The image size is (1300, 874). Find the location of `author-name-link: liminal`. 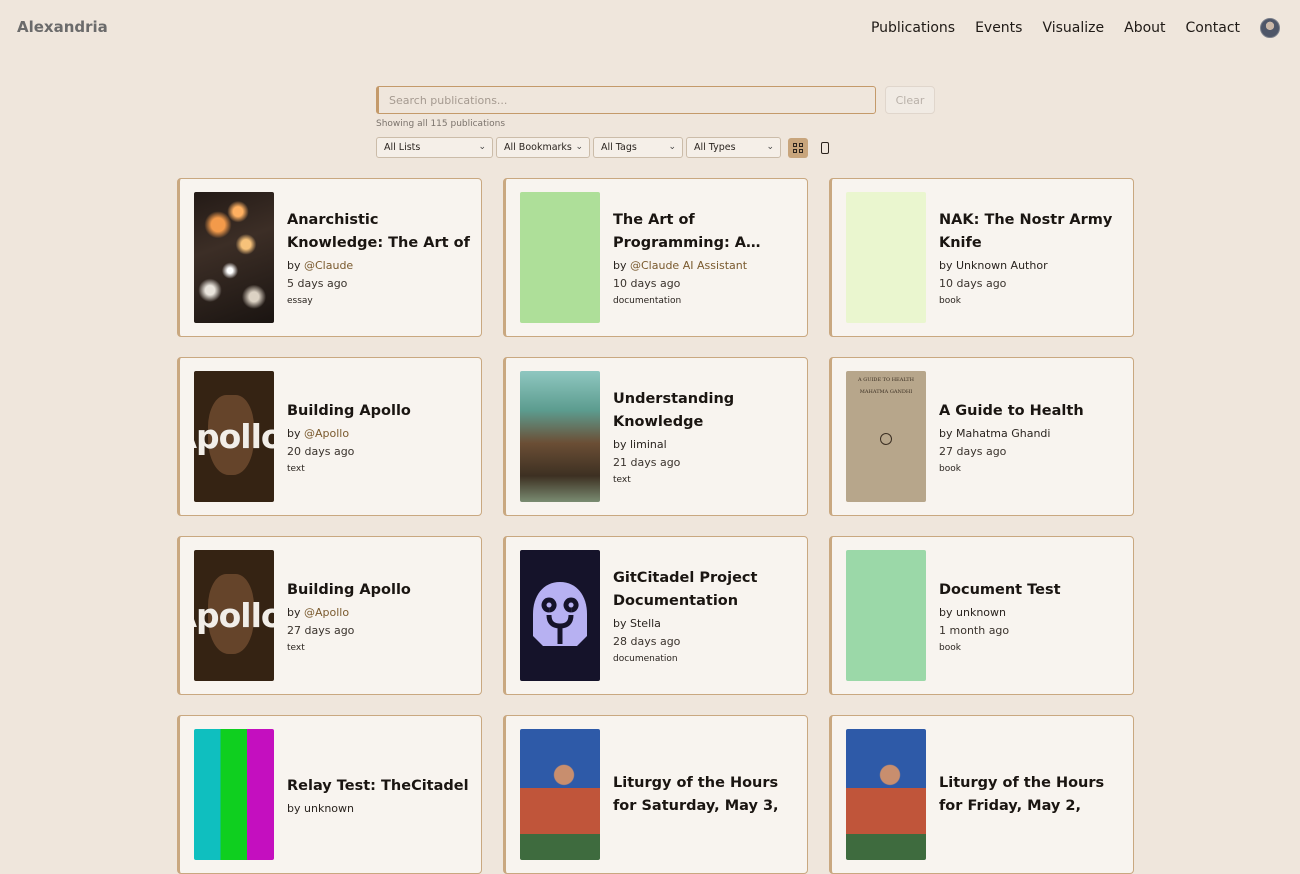

author-name-link: liminal is located at coordinates (648, 444).